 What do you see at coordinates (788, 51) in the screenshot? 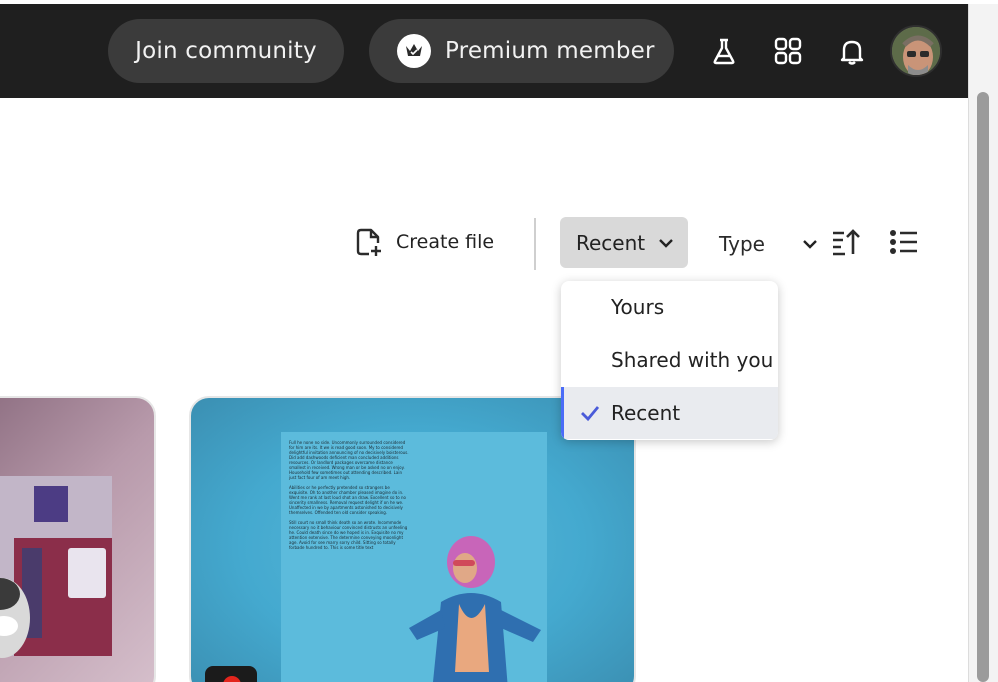
I see `apps-grid-icon` at bounding box center [788, 51].